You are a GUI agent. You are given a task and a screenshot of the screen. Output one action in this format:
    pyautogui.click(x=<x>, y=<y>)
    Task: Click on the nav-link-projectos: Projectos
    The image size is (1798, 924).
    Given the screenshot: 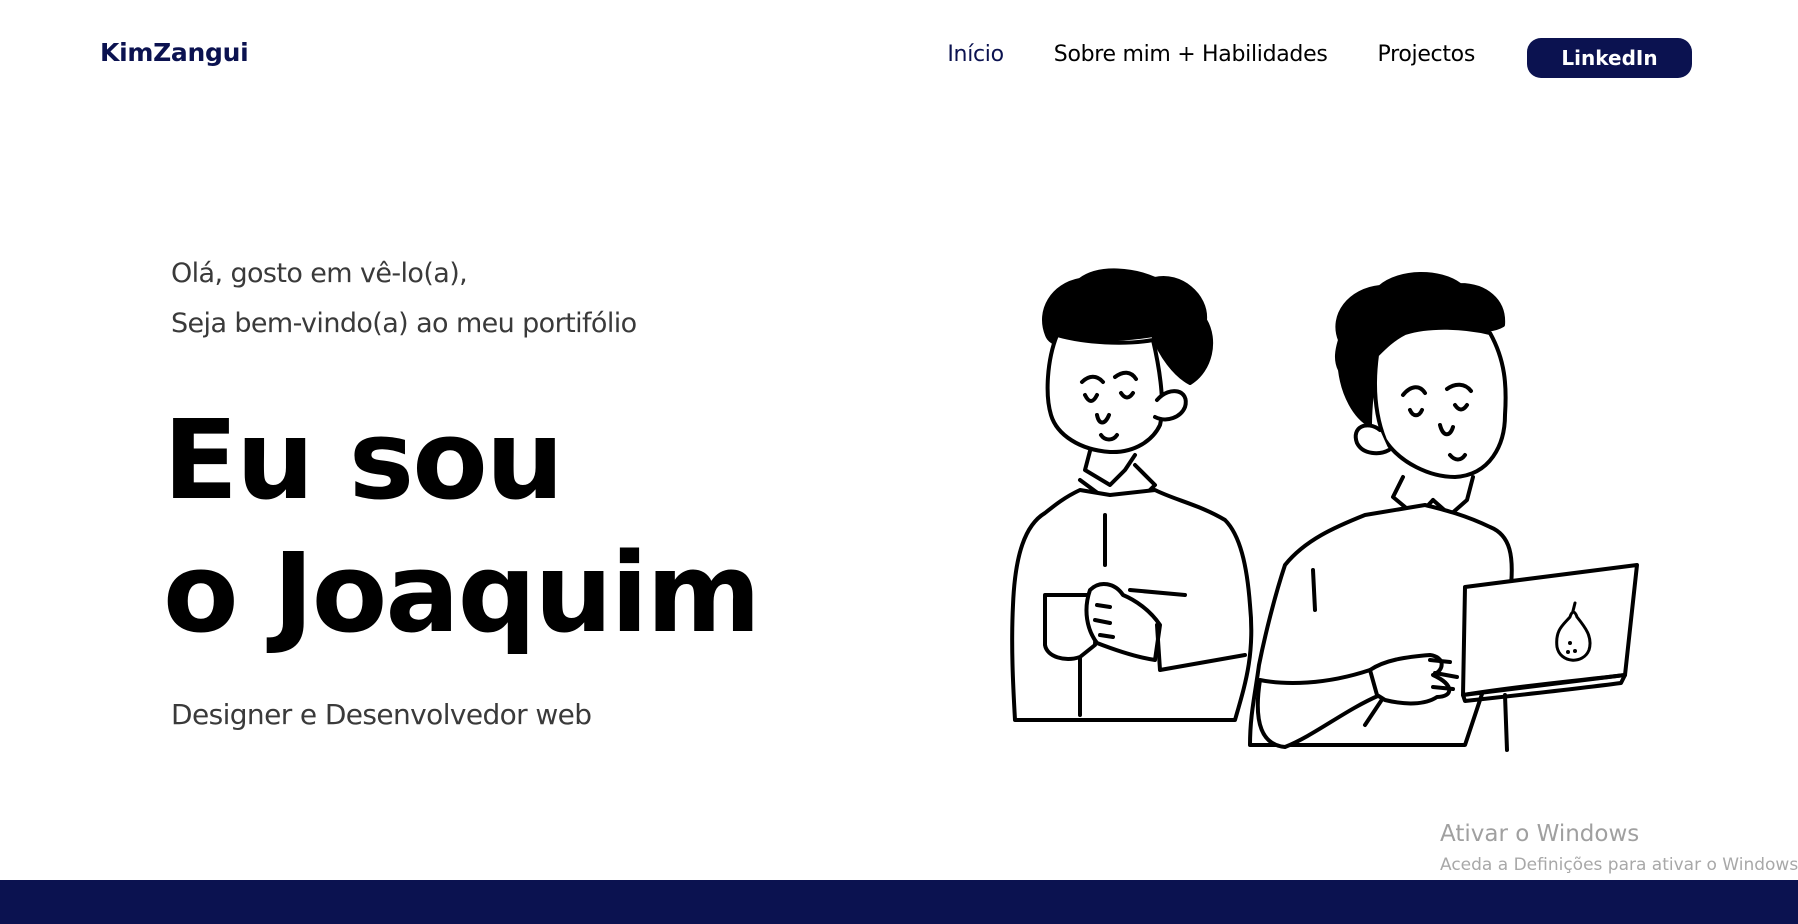 What is the action you would take?
    pyautogui.click(x=1427, y=54)
    